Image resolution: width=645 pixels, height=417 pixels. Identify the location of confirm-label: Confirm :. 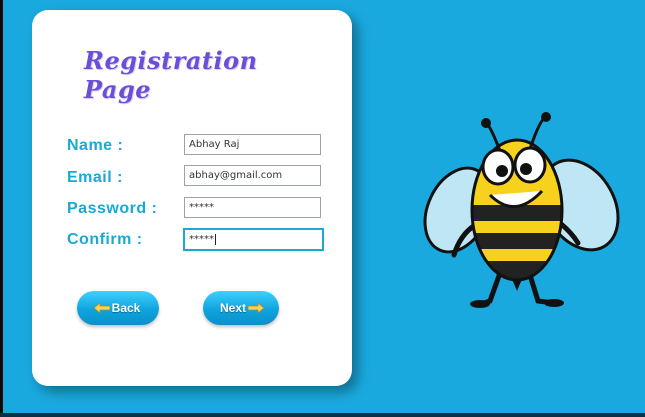
(105, 239).